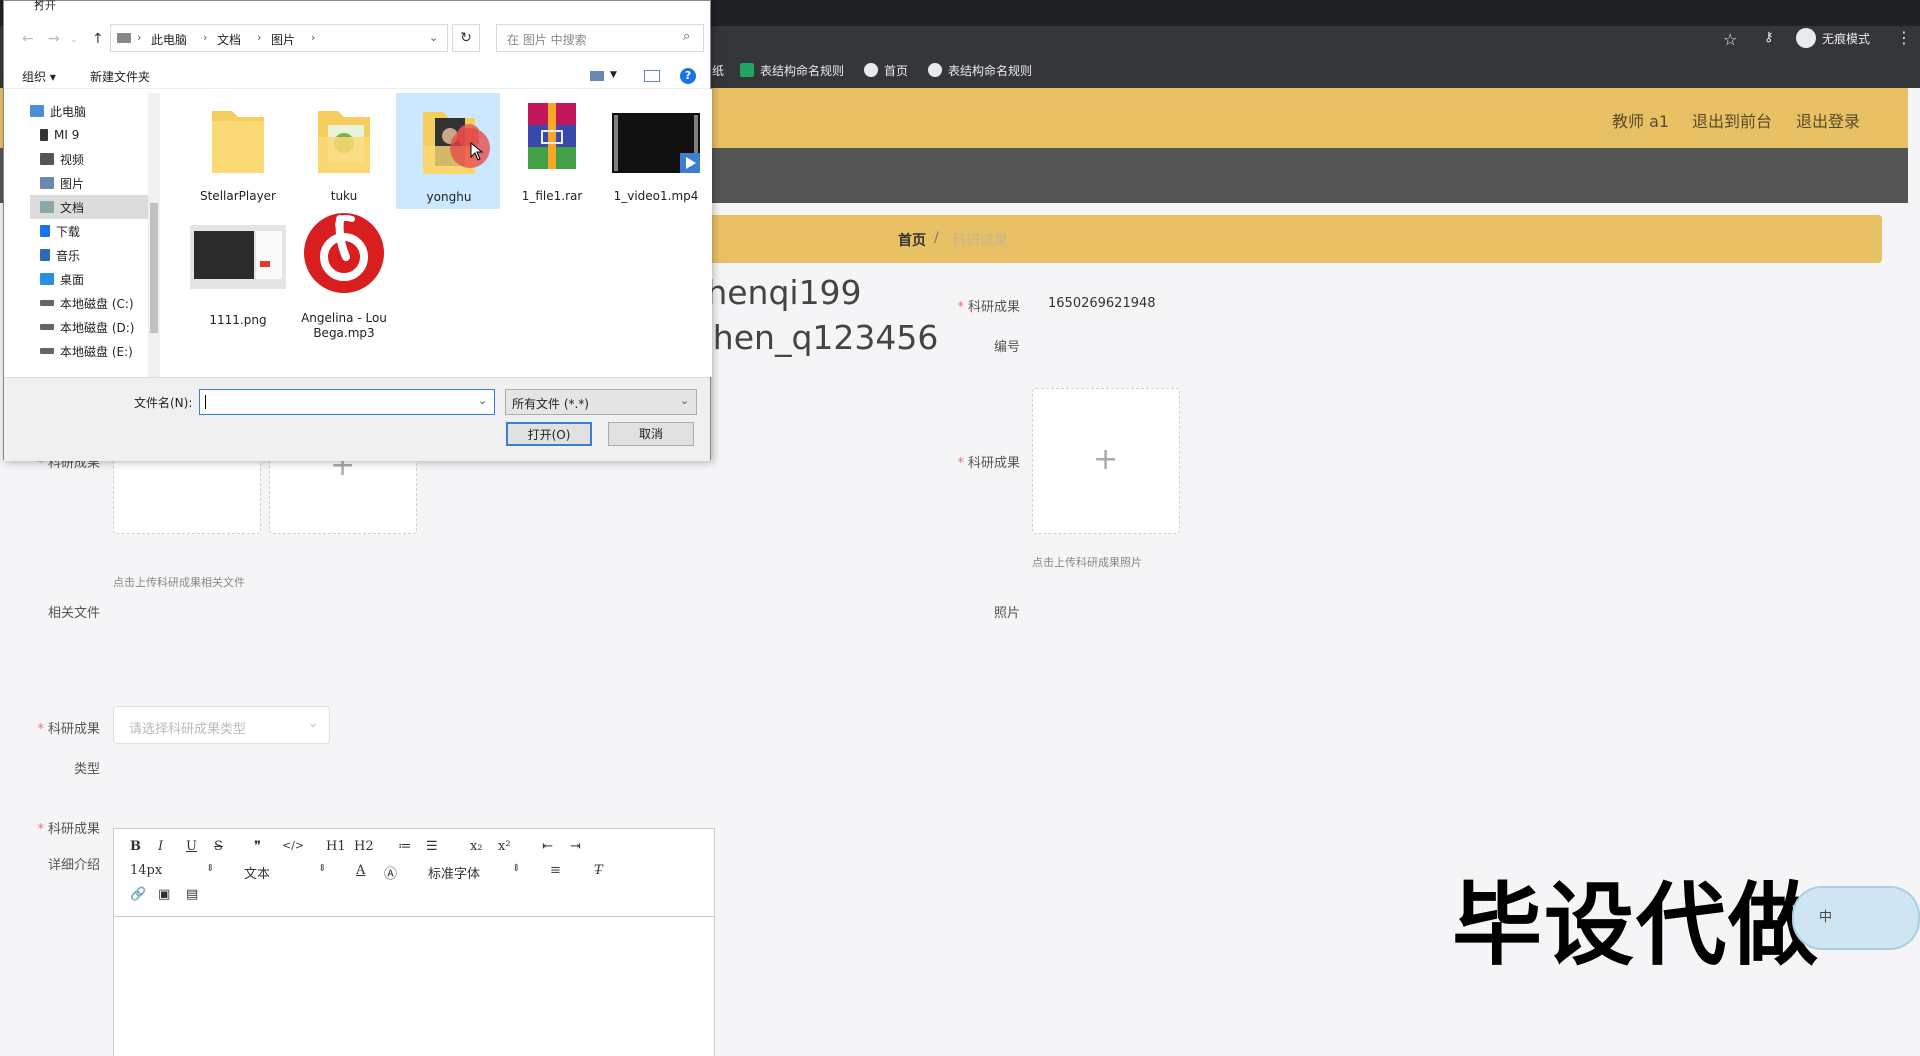  What do you see at coordinates (454, 872) in the screenshot?
I see `font-family-select: 标准字体` at bounding box center [454, 872].